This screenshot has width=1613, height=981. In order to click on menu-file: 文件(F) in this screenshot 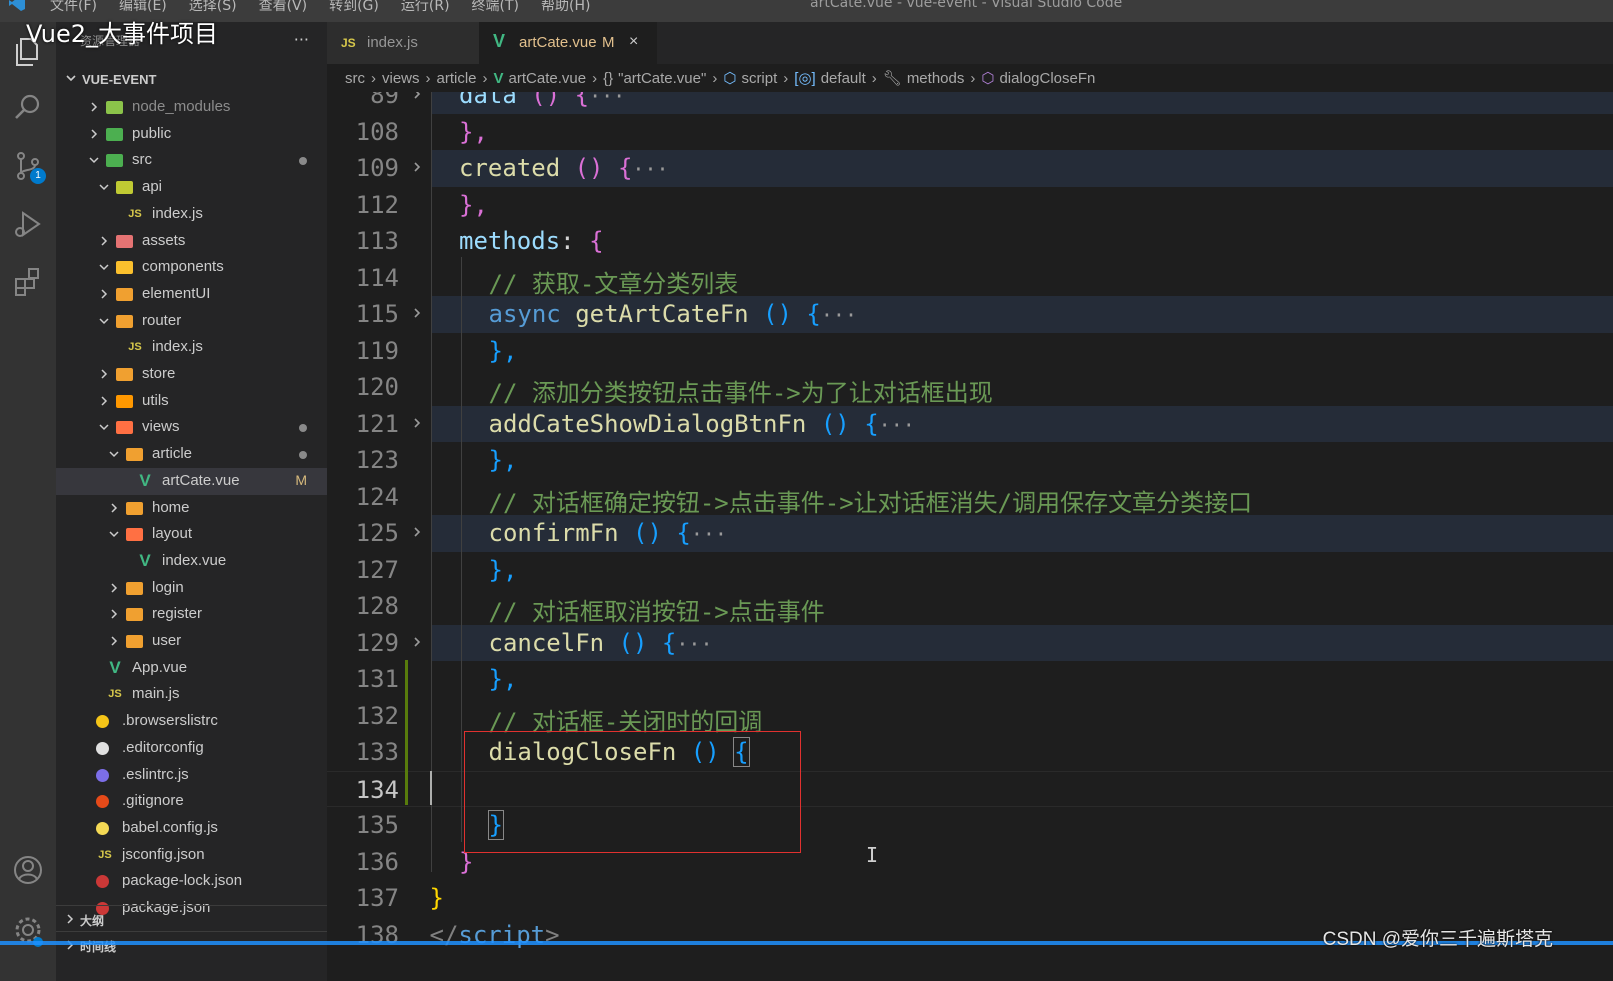, I will do `click(73, 7)`.